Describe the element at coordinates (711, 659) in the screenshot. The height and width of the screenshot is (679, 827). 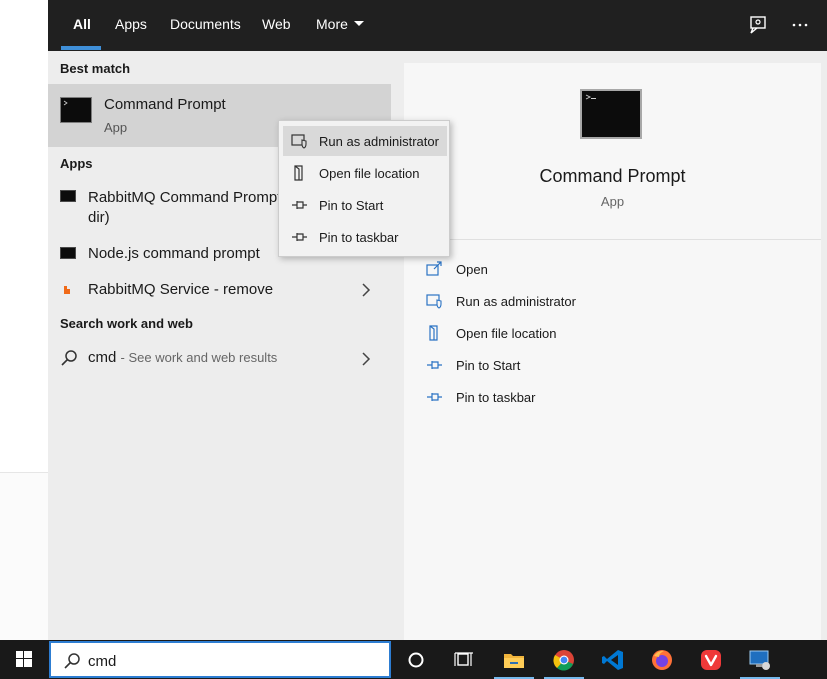
I see `vivaldi-icon` at that location.